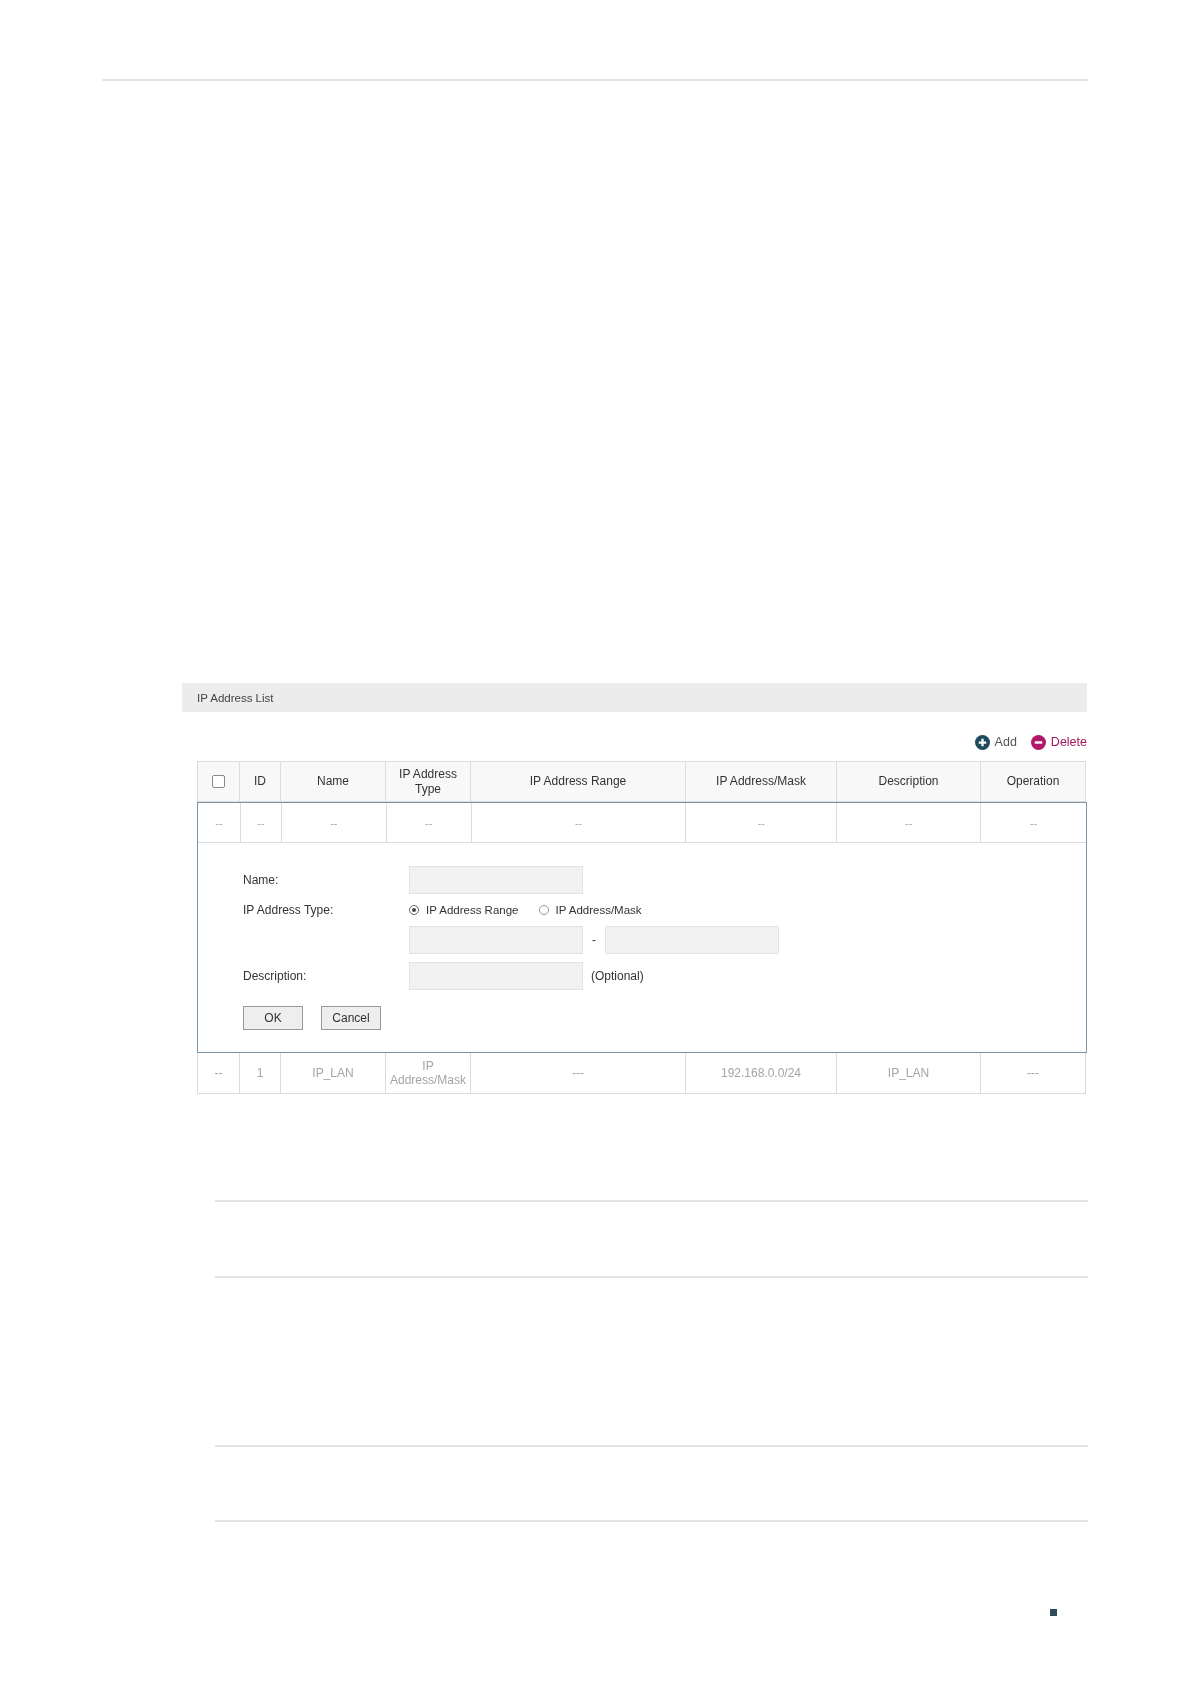 The width and height of the screenshot is (1191, 1684). I want to click on field-label: Description:, so click(275, 976).